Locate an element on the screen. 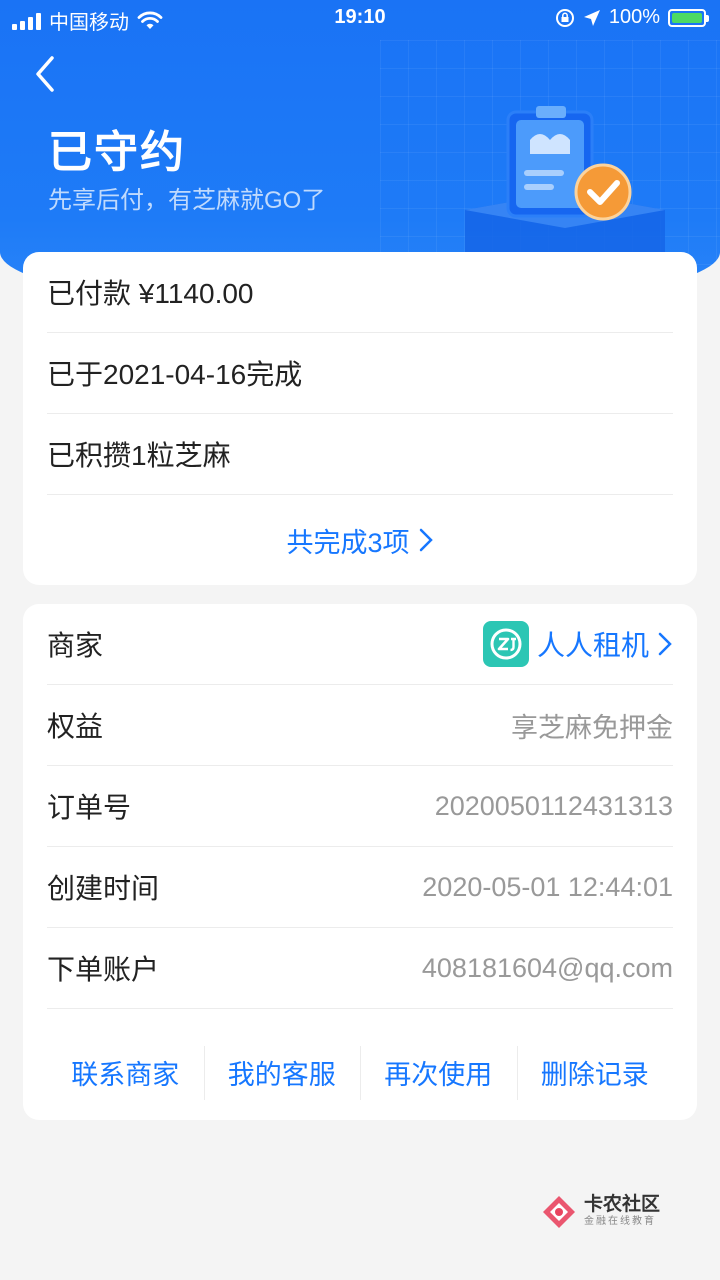 The image size is (720, 1280). accumulated-text: 已积攒1粒芝麻 is located at coordinates (139, 455).